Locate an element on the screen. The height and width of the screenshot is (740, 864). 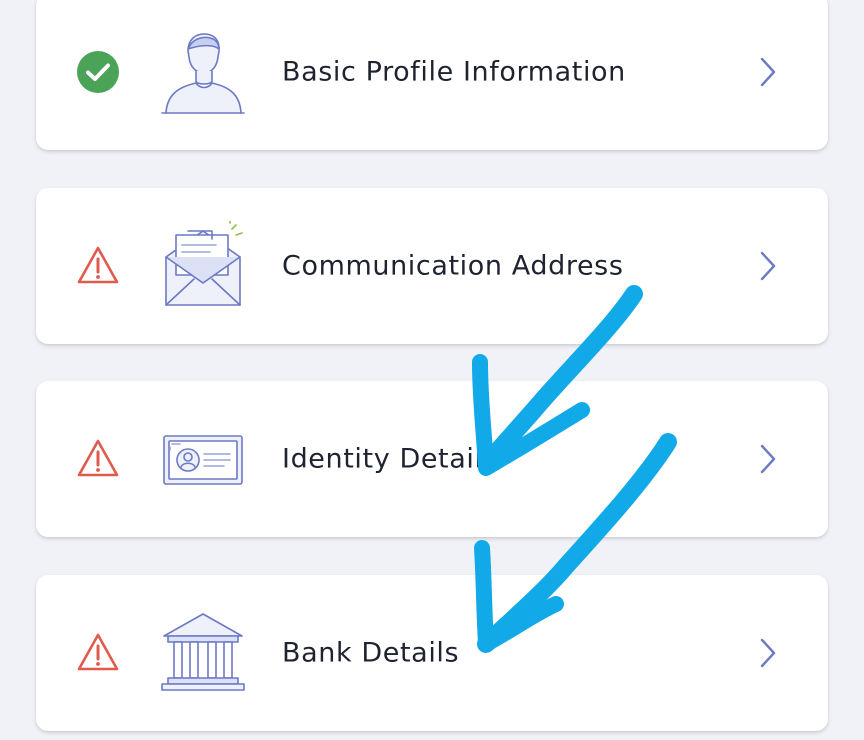
id-card-icon is located at coordinates (203, 459).